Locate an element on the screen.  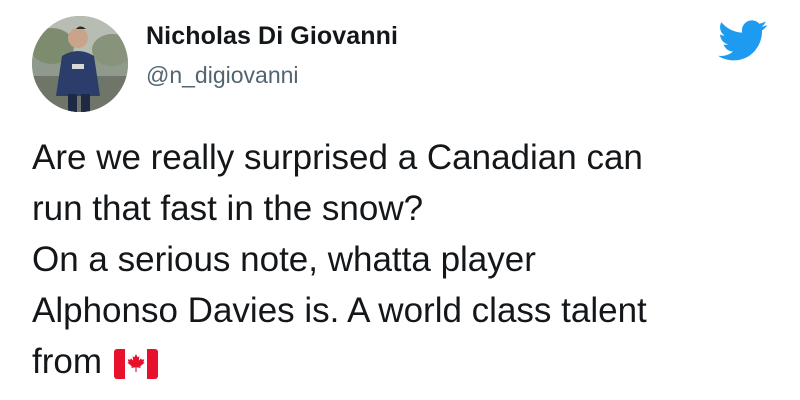
tweet-line-2: run that fast in the snow? is located at coordinates (228, 208).